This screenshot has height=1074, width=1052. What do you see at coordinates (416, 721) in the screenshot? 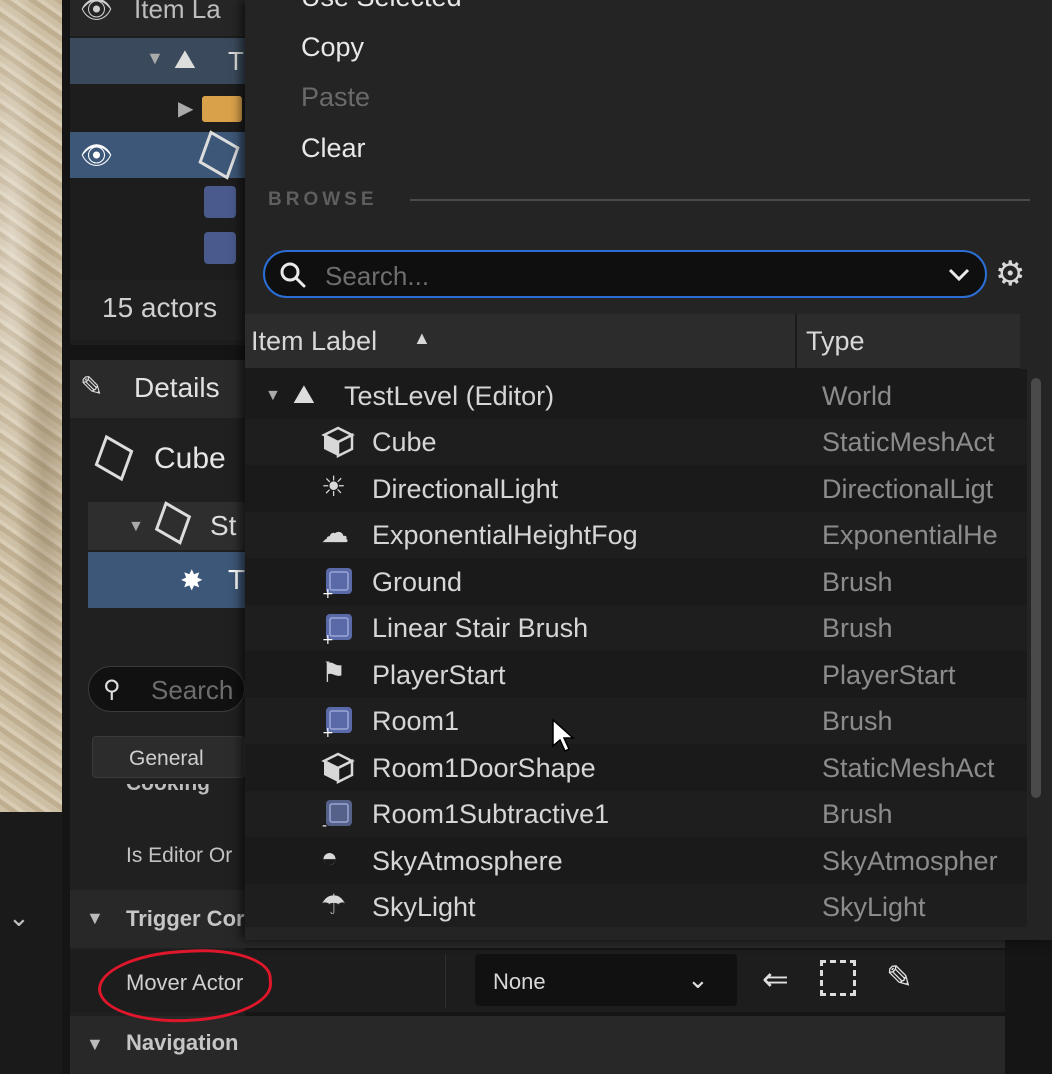
I see `list-item-label: Room1` at bounding box center [416, 721].